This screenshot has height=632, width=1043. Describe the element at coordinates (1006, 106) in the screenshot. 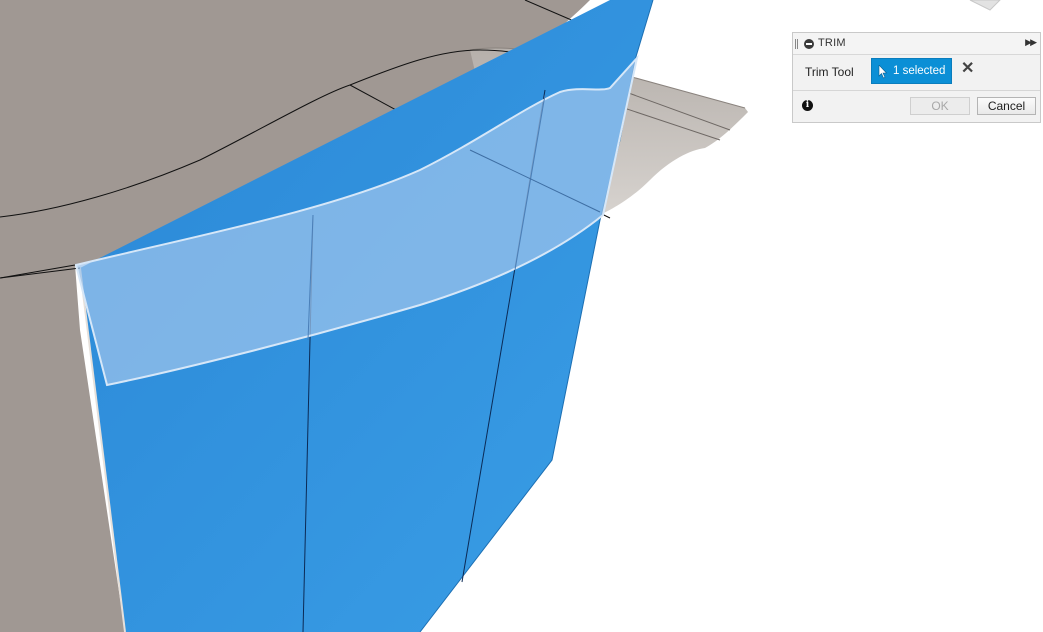

I see `cancel-button: Cancel` at that location.